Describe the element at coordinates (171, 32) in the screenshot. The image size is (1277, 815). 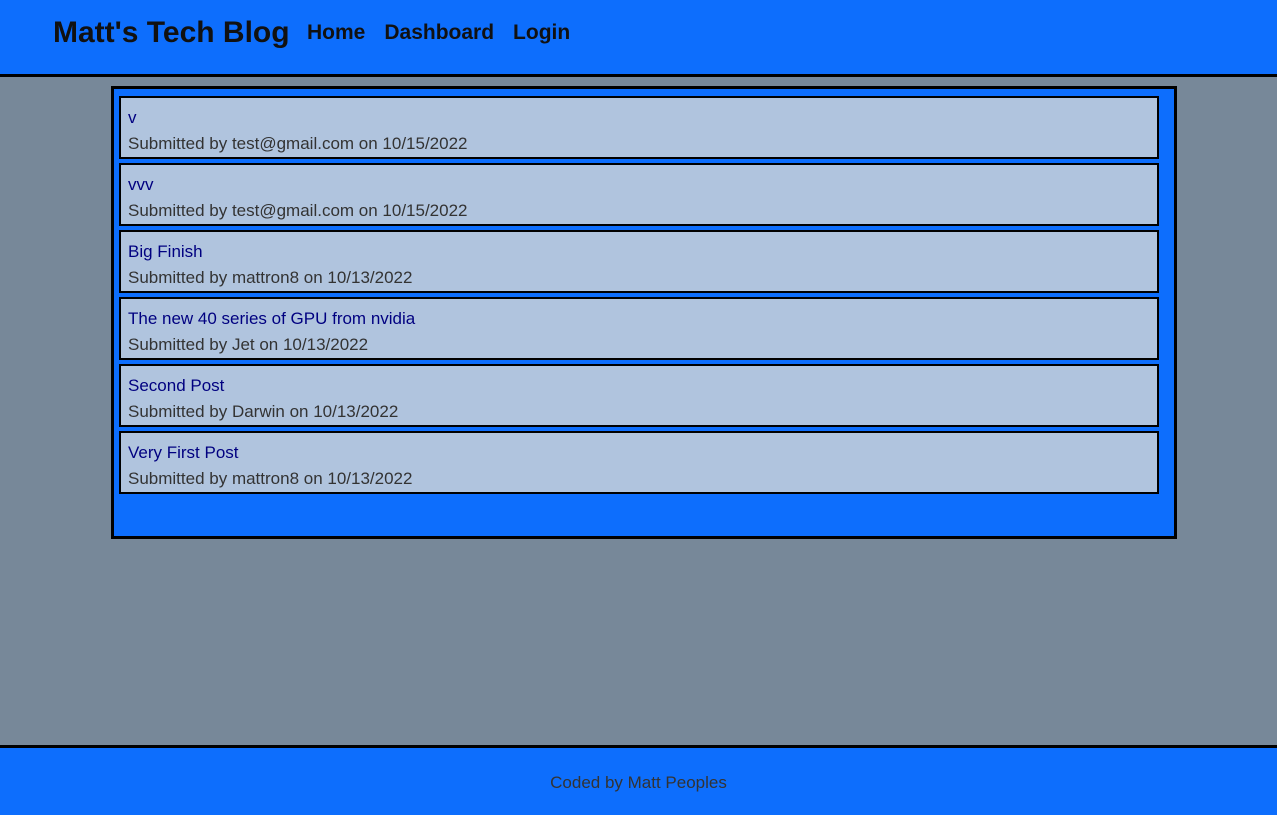
I see `site-title: Matt's Tech Blog` at that location.